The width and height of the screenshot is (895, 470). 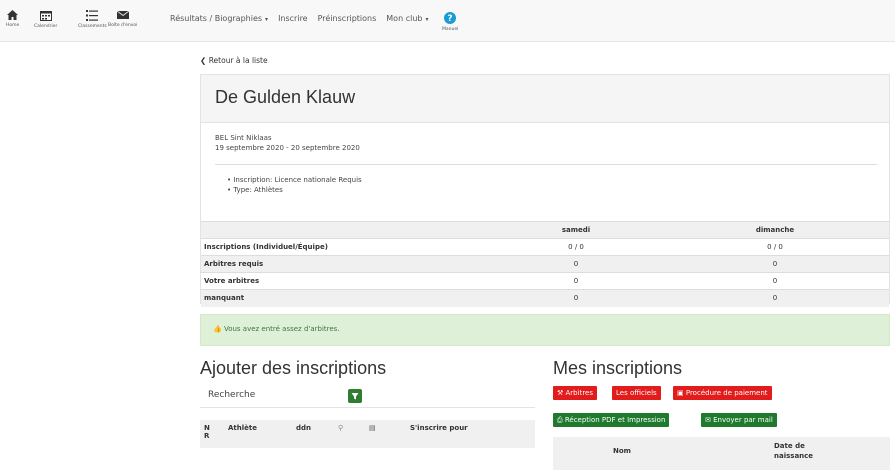 I want to click on filter-icon, so click(x=355, y=396).